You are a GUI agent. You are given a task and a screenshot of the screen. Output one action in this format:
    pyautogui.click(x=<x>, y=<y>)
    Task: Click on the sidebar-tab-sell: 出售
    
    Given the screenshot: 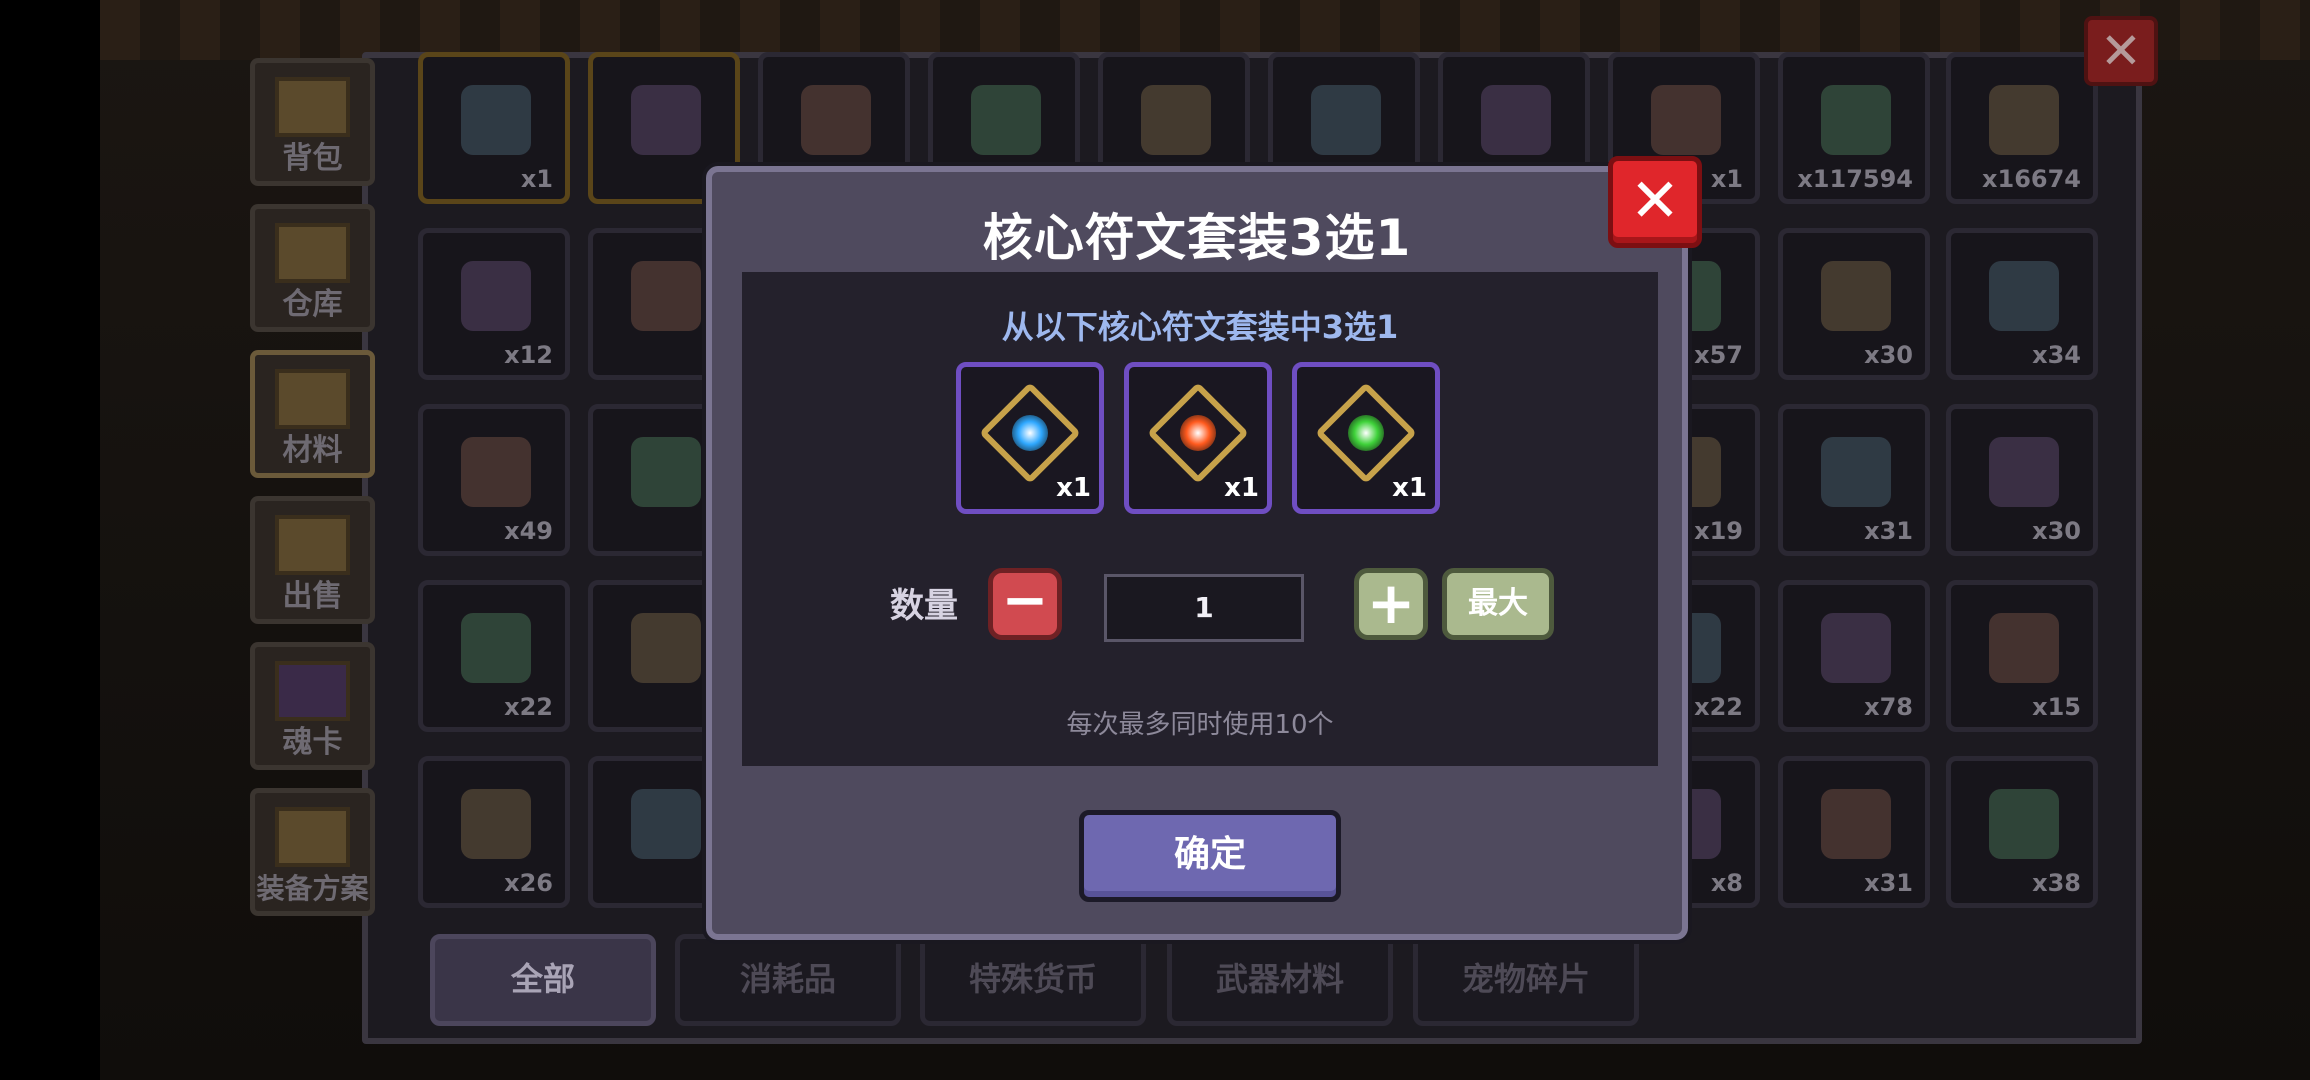 What is the action you would take?
    pyautogui.click(x=312, y=560)
    